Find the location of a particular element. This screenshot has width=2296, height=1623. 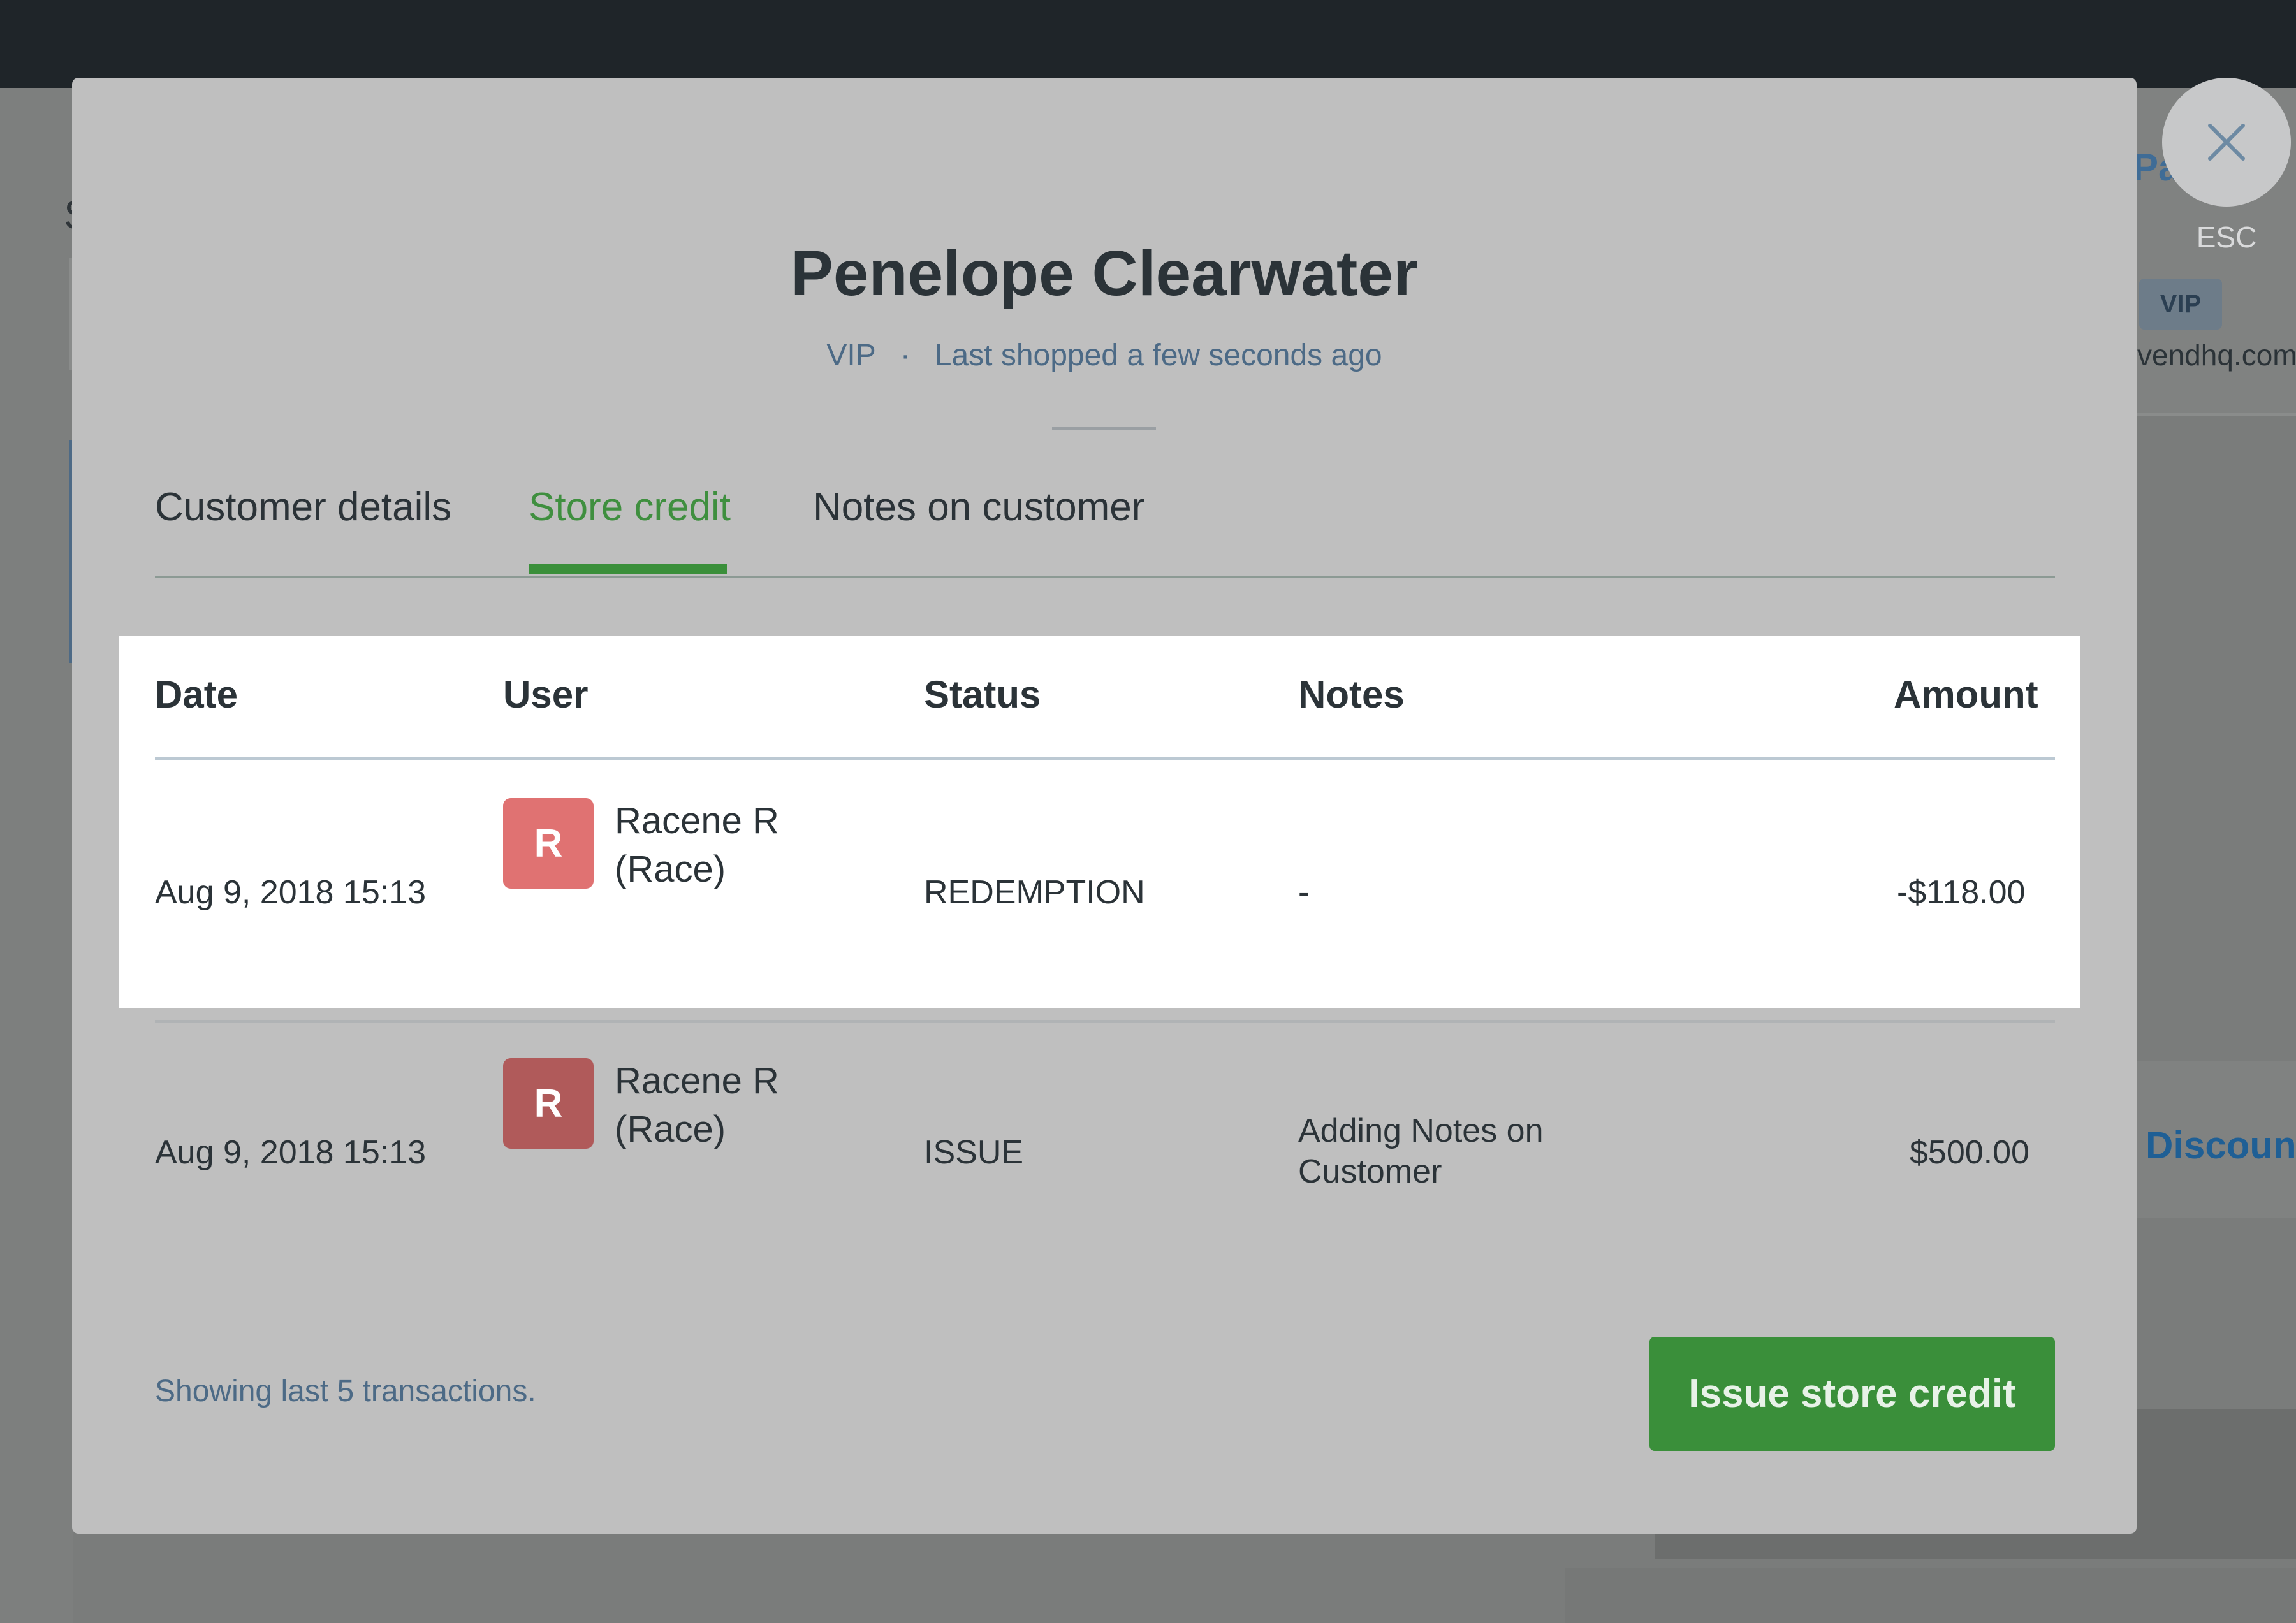

background-customer-email: vendhq.com is located at coordinates (2216, 355).